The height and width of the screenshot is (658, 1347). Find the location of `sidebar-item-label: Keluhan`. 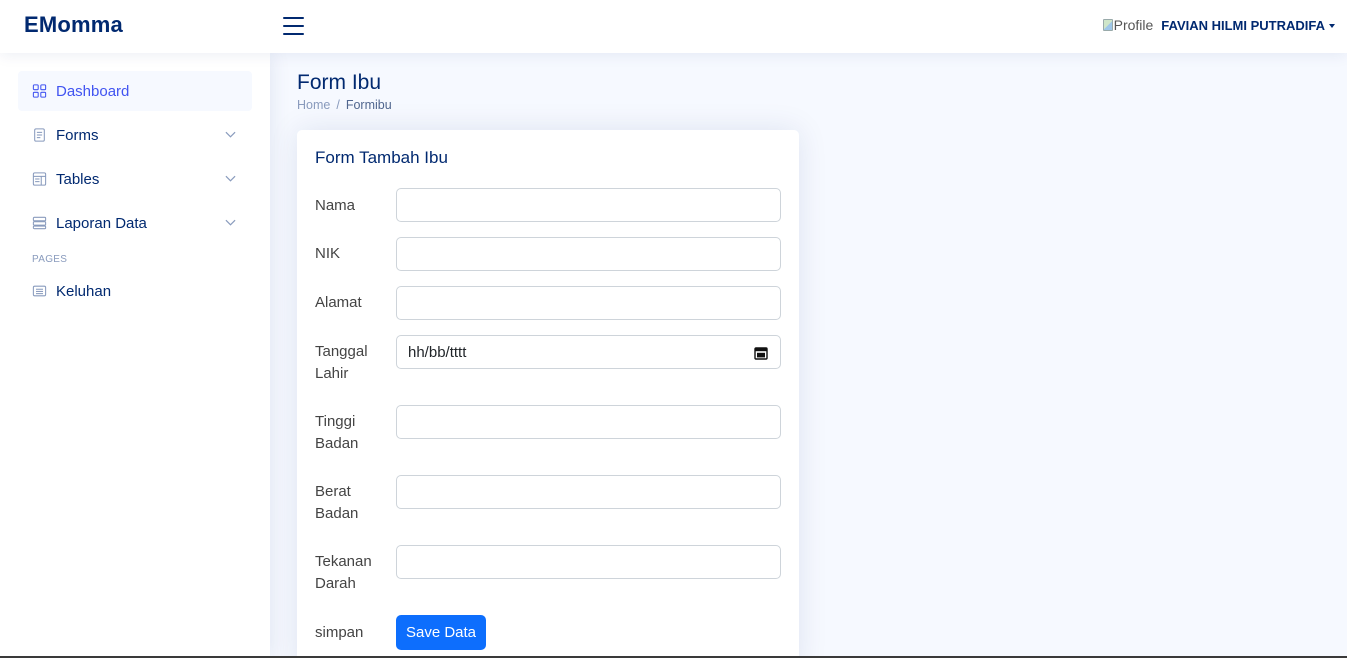

sidebar-item-label: Keluhan is located at coordinates (84, 291).